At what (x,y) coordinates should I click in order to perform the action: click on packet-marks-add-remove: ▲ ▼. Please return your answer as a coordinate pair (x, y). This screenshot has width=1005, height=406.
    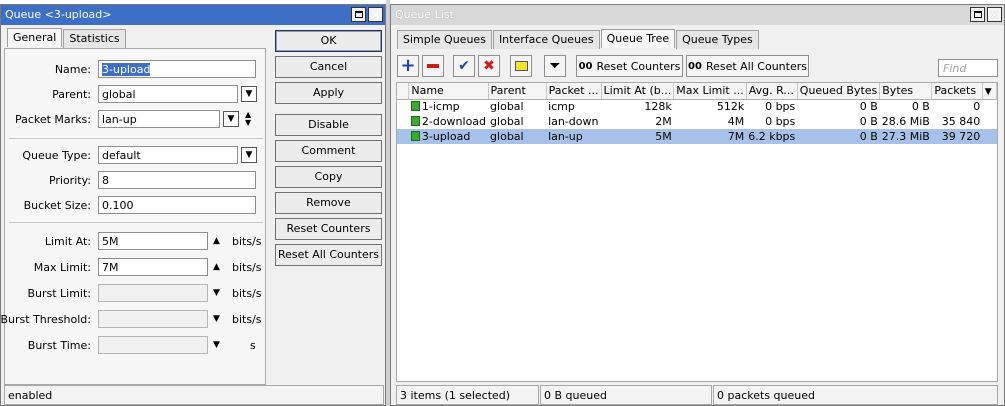
    Looking at the image, I should click on (248, 119).